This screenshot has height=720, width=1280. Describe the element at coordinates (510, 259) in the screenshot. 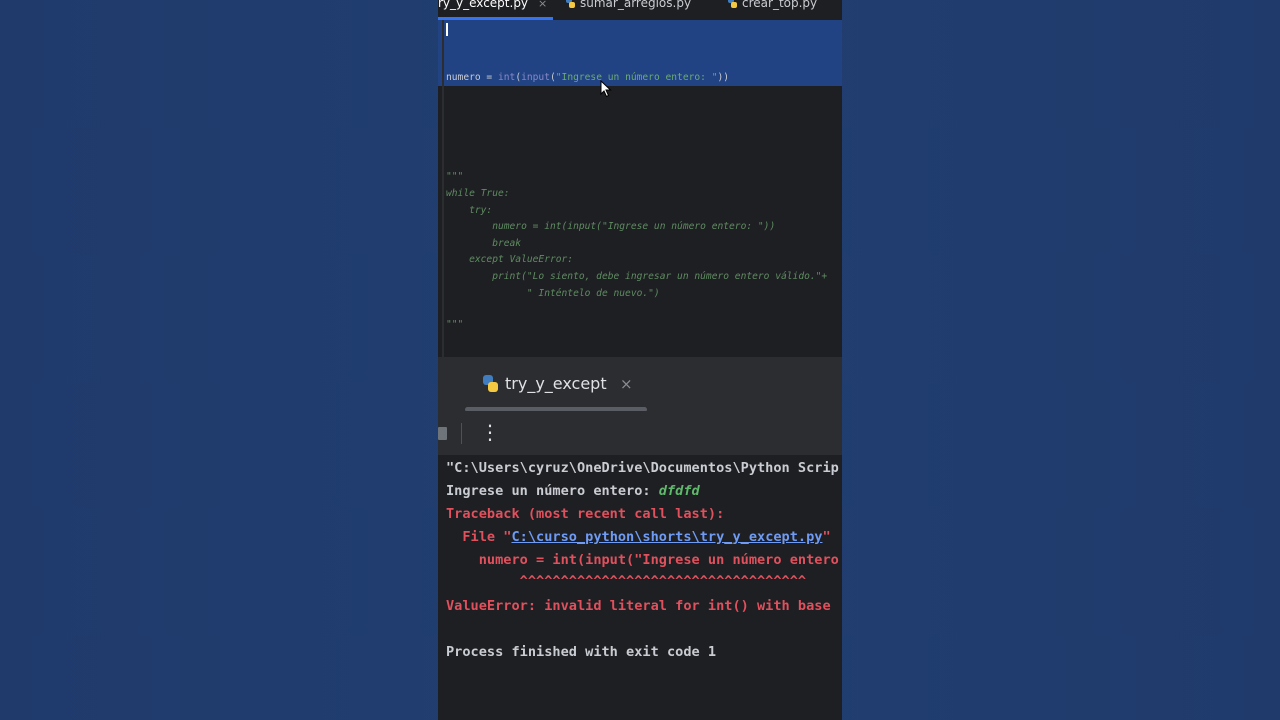

I see `docstring-line: except ValueError:` at that location.